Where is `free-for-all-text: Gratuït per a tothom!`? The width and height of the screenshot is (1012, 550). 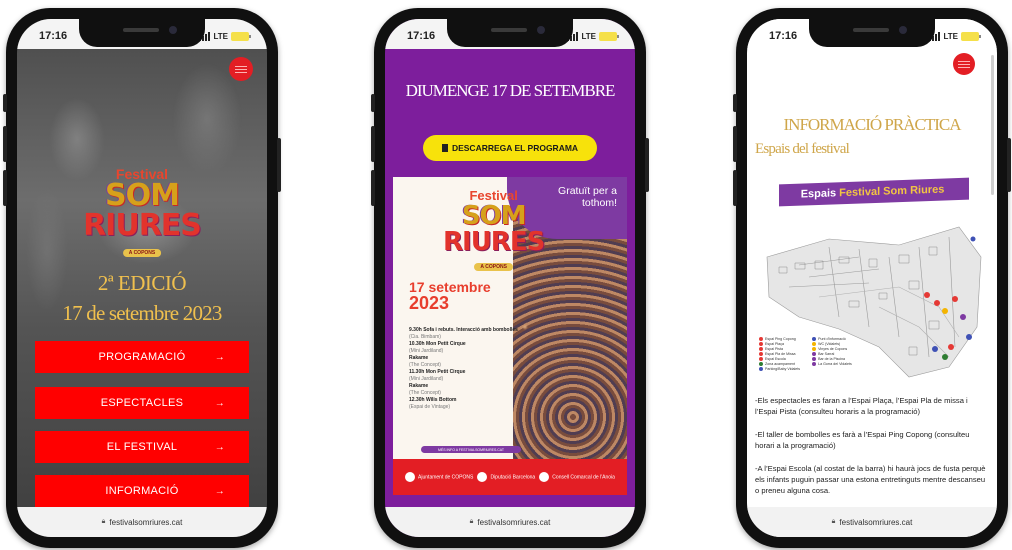
free-for-all-text: Gratuït per a tothom! is located at coordinates (587, 197).